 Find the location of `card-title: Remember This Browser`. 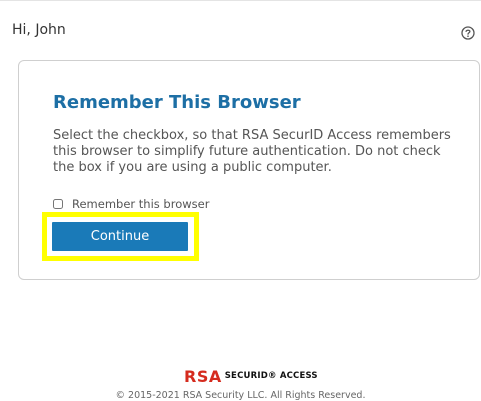

card-title: Remember This Browser is located at coordinates (177, 102).